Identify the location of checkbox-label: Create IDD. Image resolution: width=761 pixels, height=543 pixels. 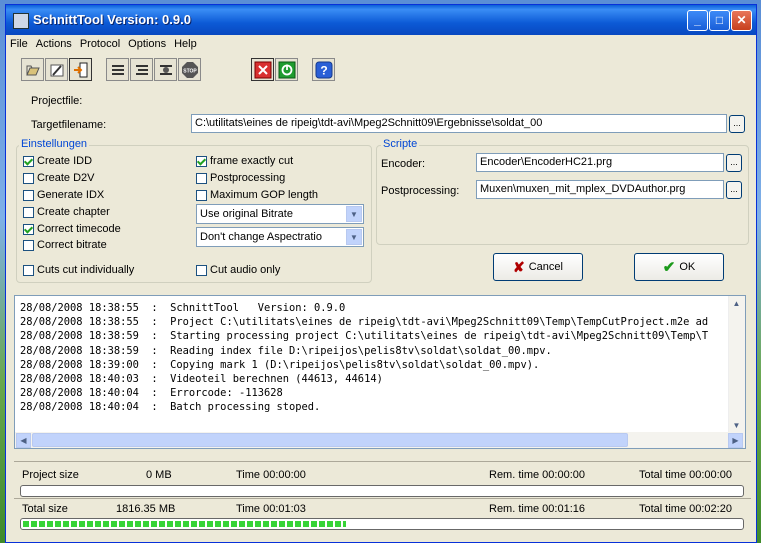
(65, 161).